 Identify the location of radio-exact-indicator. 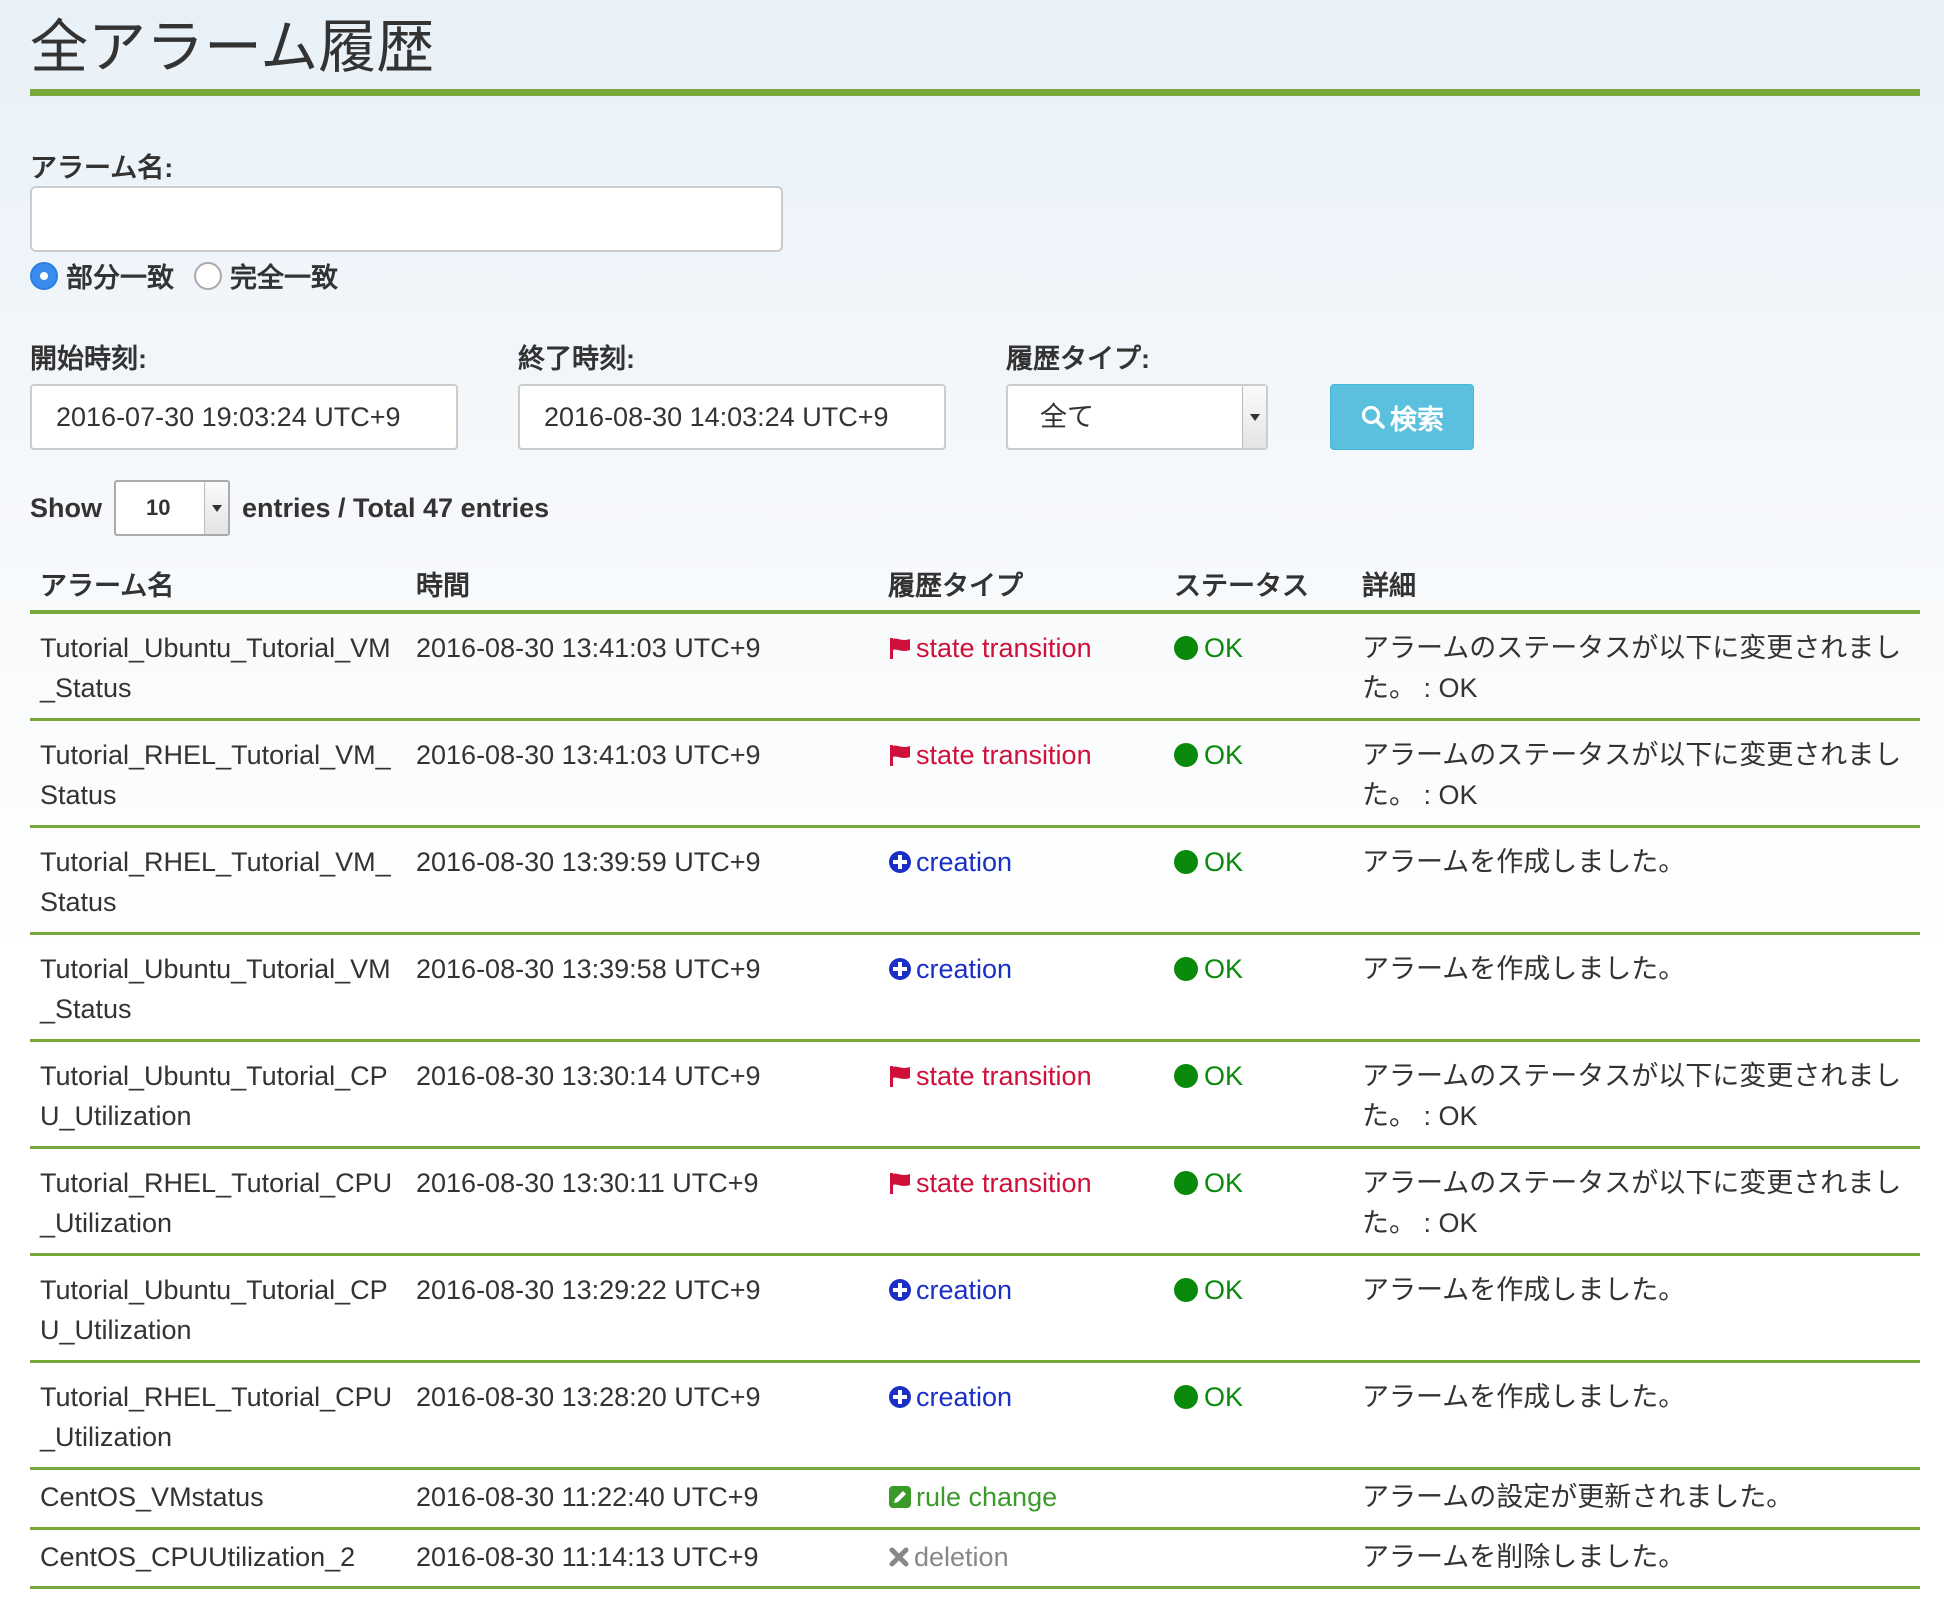
(208, 275).